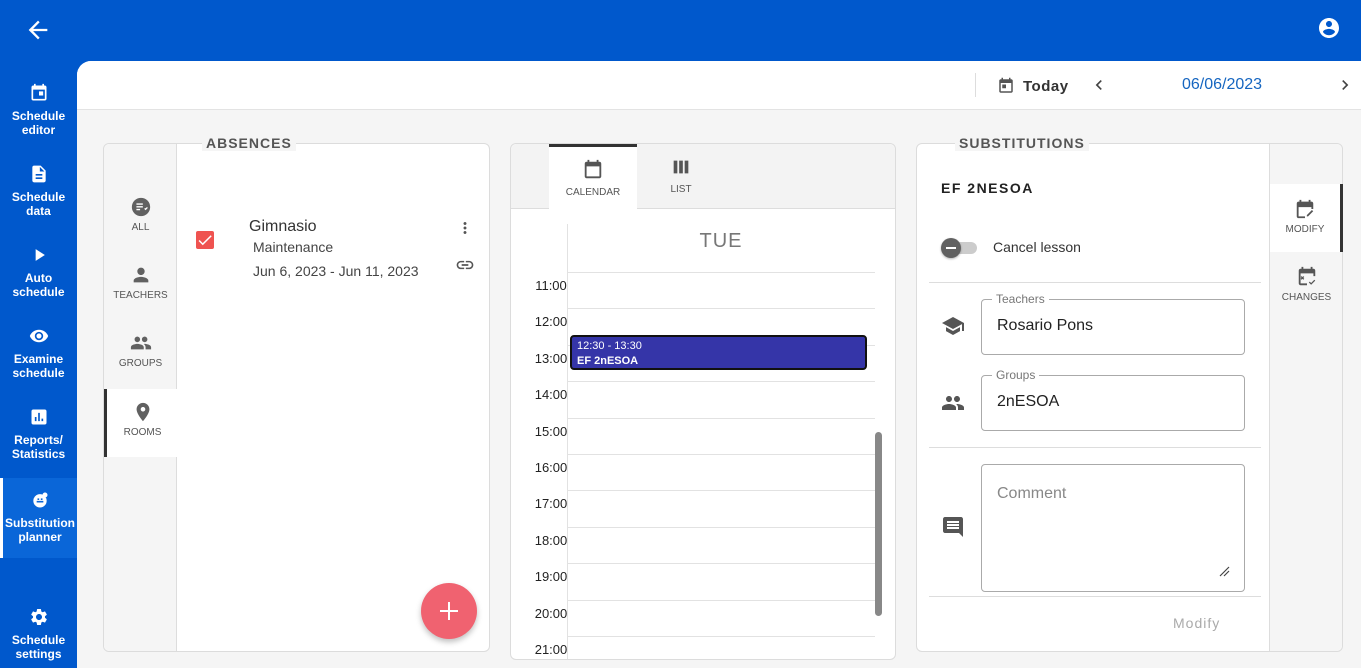  Describe the element at coordinates (593, 169) in the screenshot. I see `calendar-icon` at that location.